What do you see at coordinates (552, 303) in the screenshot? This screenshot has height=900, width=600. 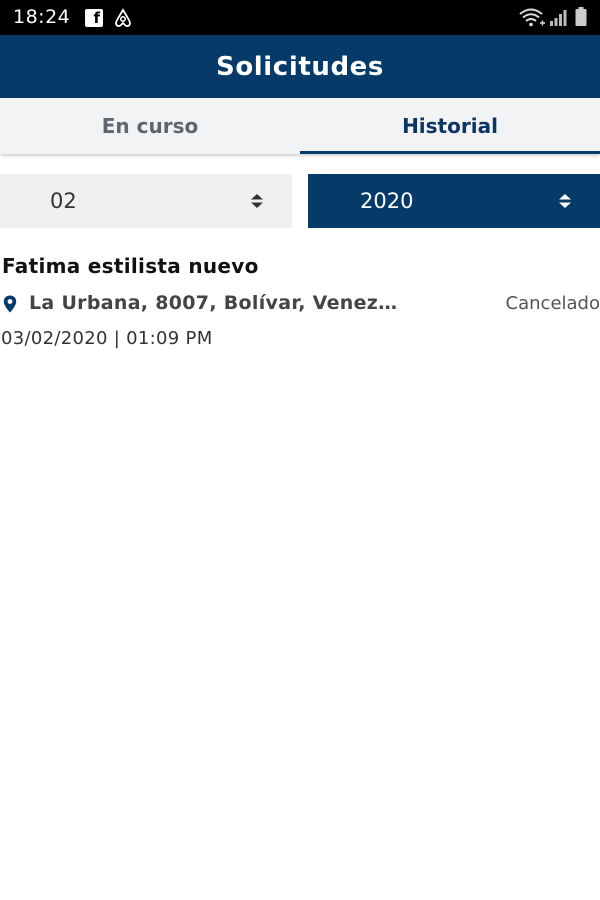 I see `status-badge: Cancelado` at bounding box center [552, 303].